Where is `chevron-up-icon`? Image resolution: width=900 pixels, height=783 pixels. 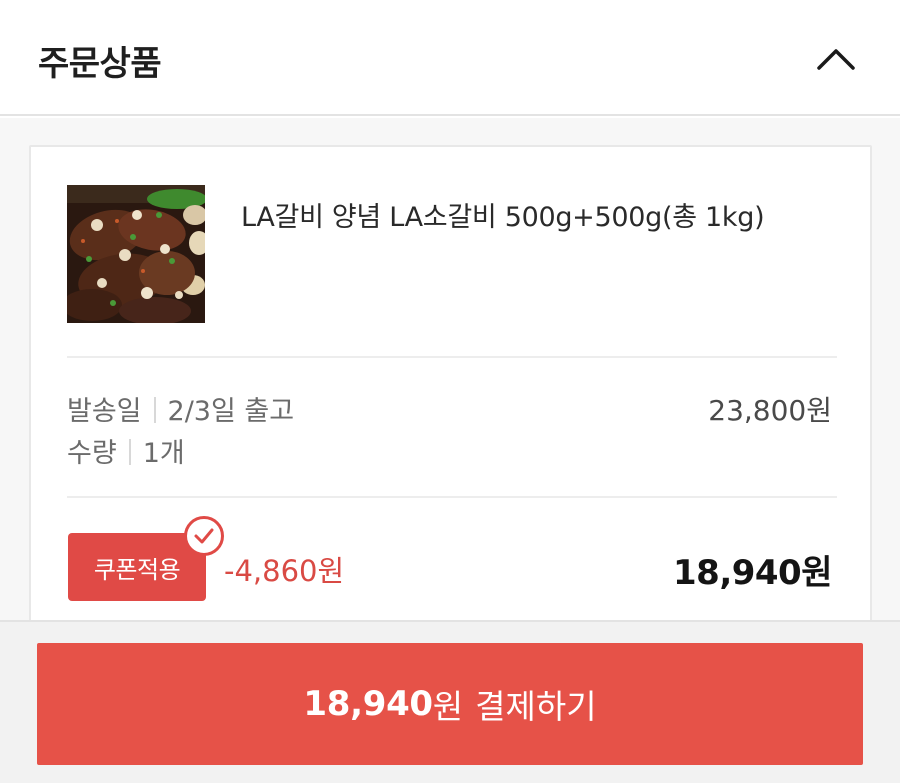
chevron-up-icon is located at coordinates (836, 59).